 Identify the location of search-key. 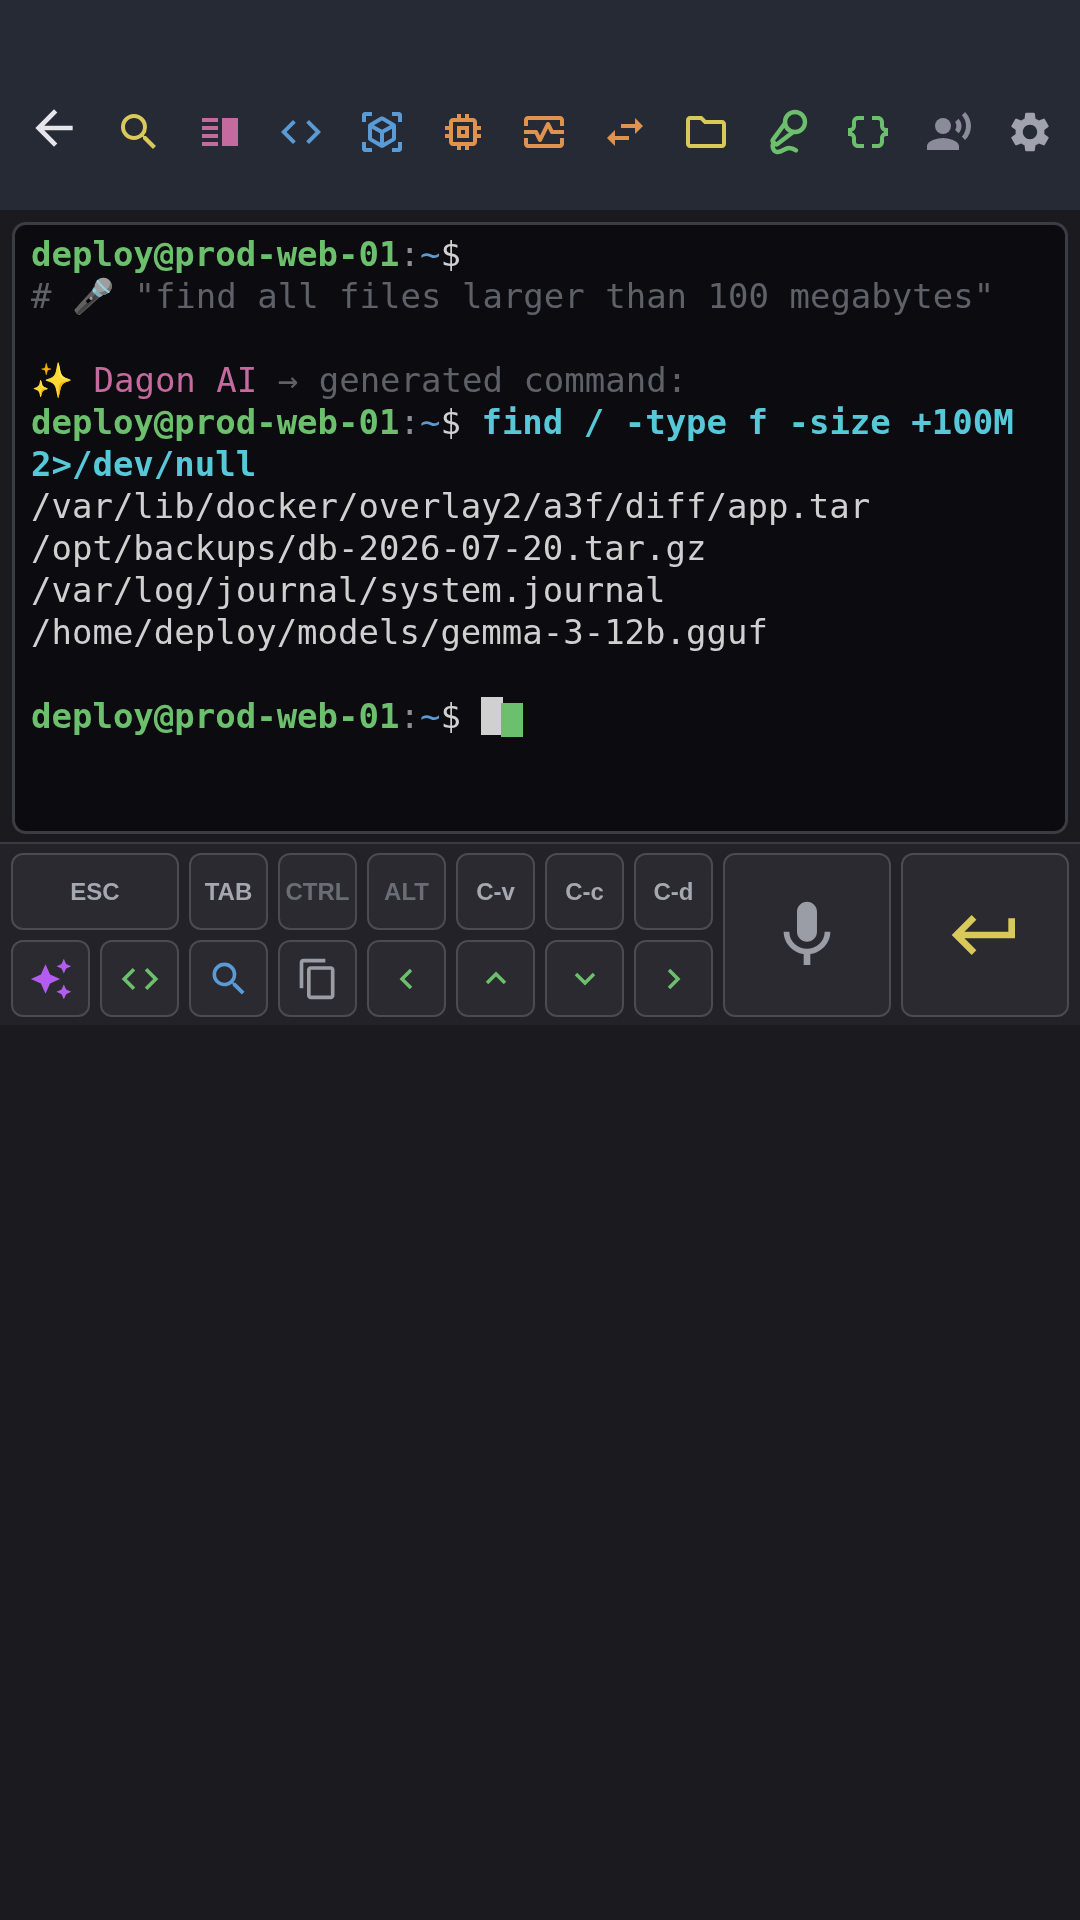
(228, 978).